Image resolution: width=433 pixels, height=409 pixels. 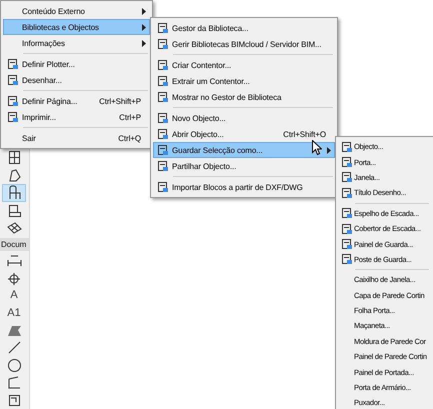 I want to click on label-icon: A1, so click(x=14, y=313).